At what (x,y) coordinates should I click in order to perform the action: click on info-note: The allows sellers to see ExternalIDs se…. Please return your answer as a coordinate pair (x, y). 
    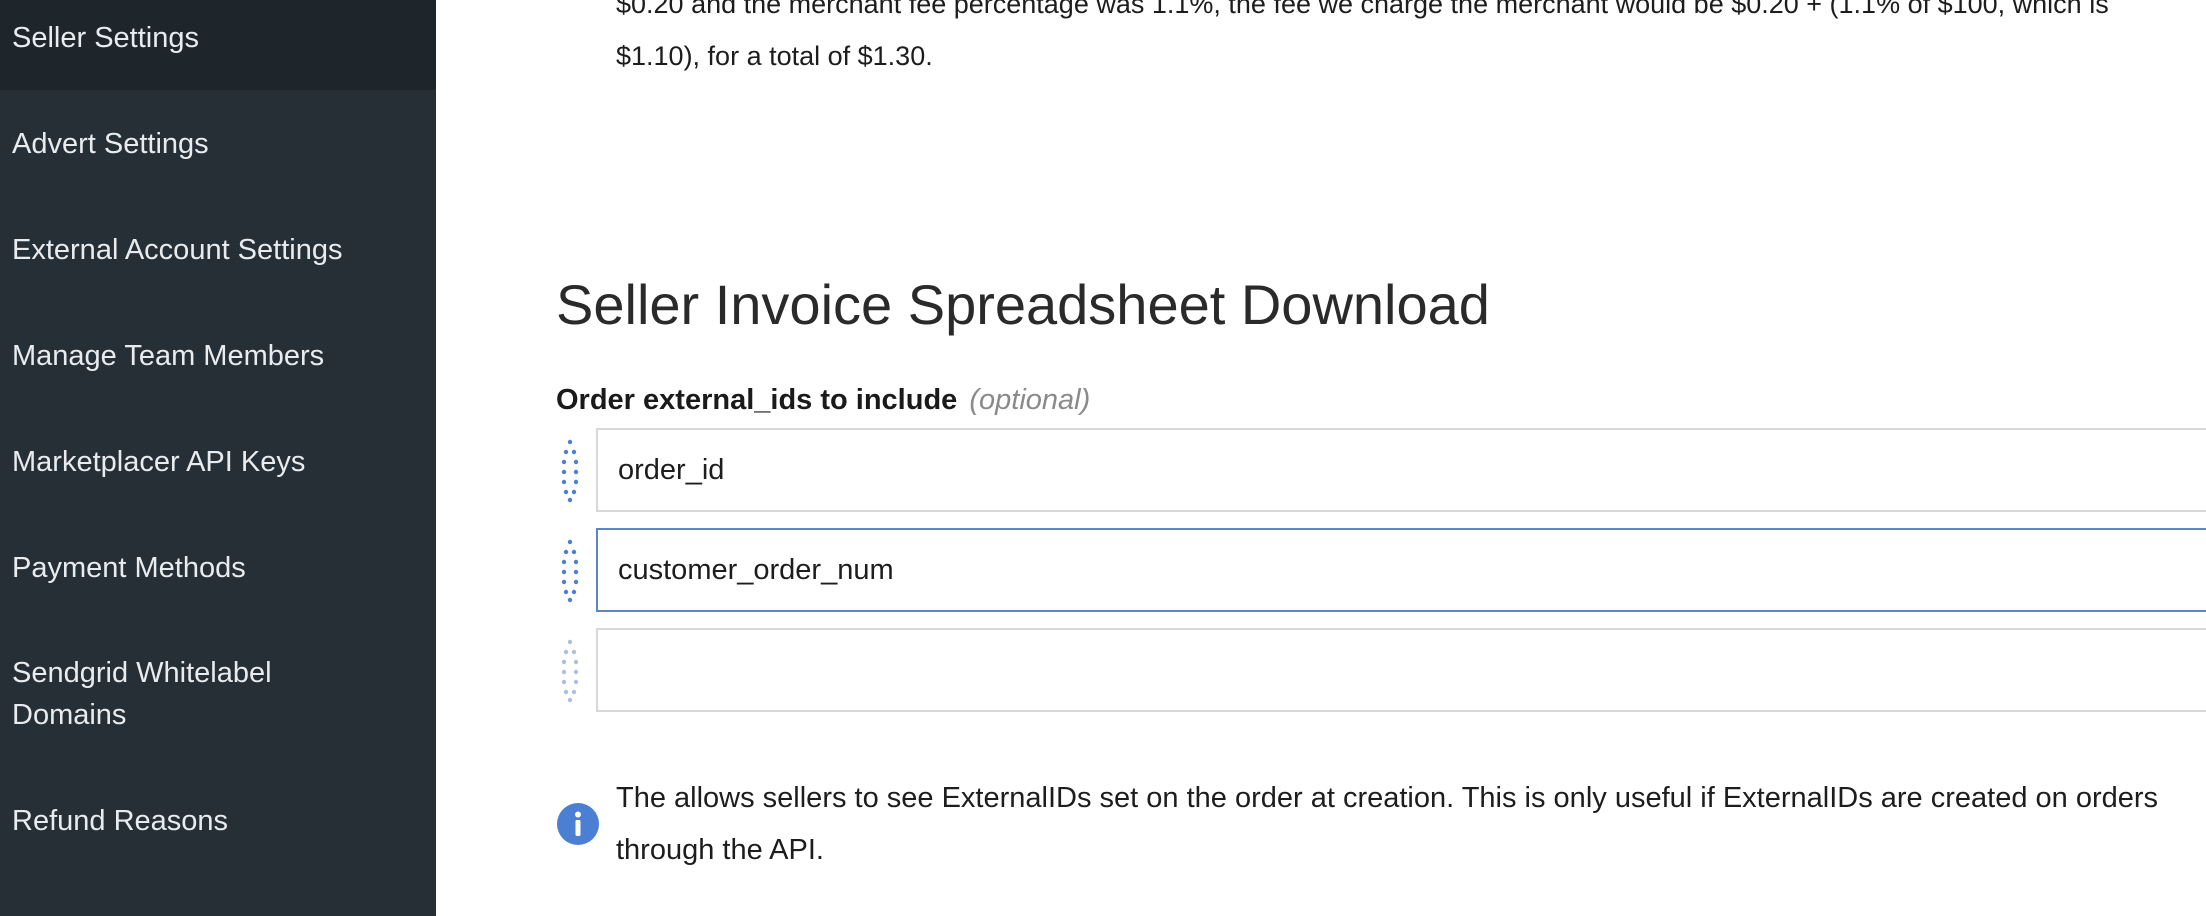
    Looking at the image, I should click on (1381, 827).